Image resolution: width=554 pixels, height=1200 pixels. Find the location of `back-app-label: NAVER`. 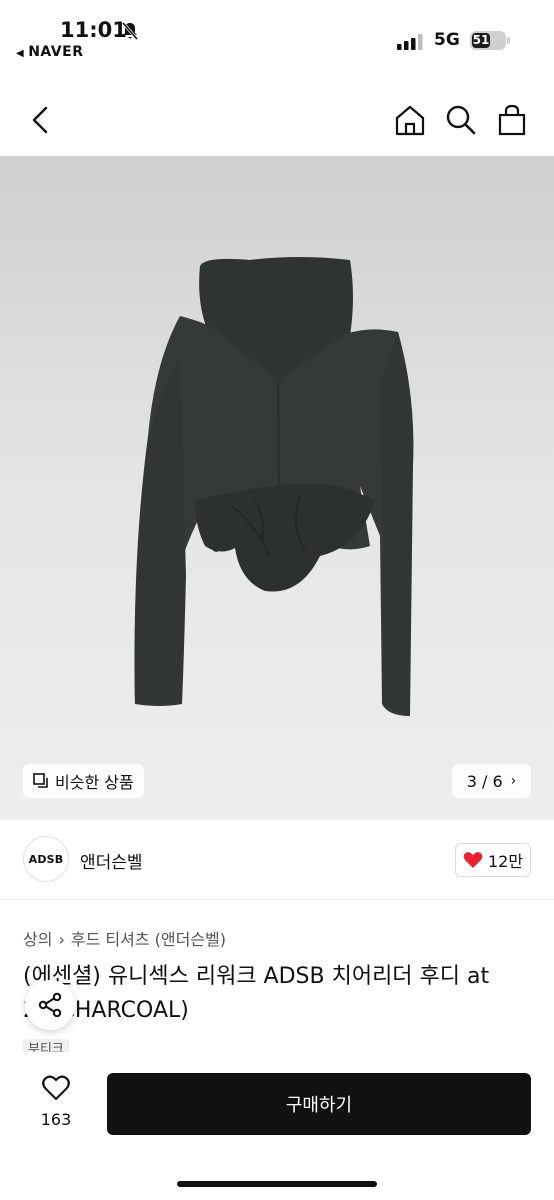

back-app-label: NAVER is located at coordinates (56, 52).